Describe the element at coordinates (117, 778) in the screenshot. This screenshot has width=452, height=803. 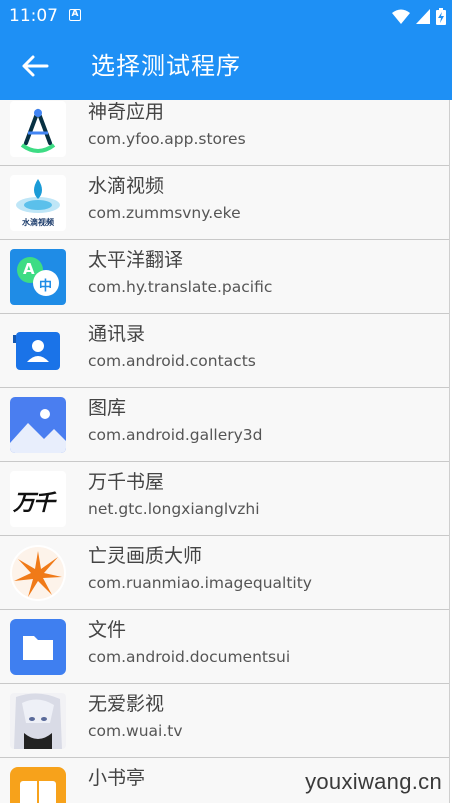
I see `app-name: 小书亭` at that location.